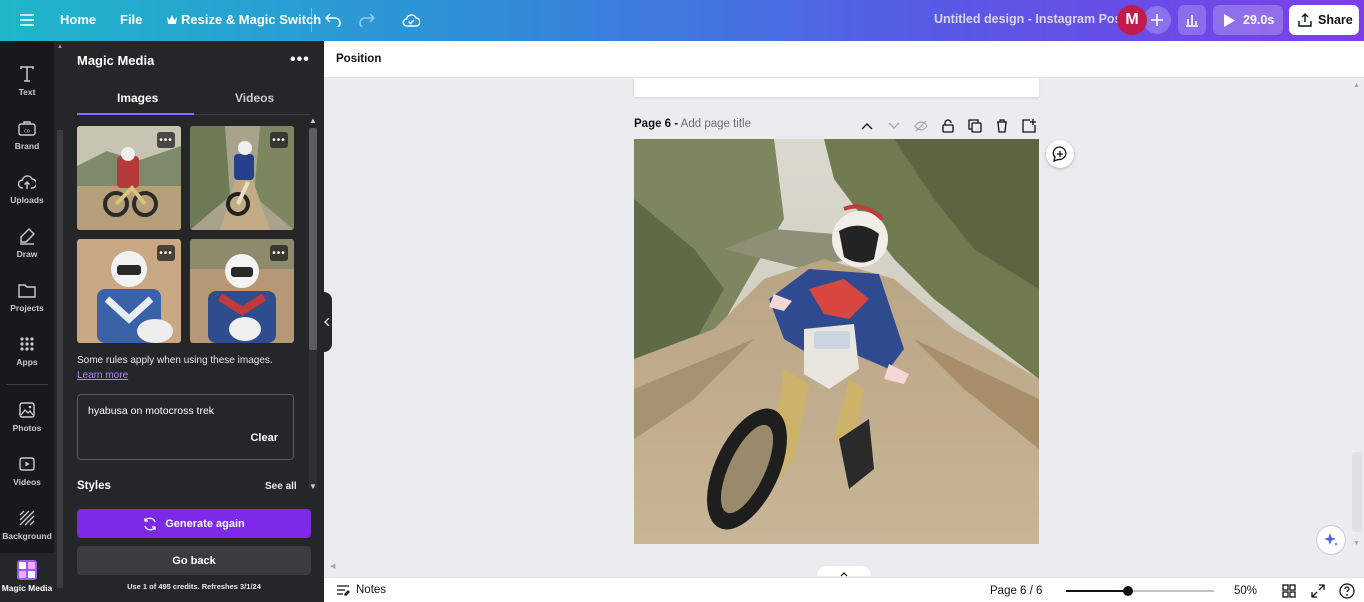  Describe the element at coordinates (367, 20) in the screenshot. I see `redo-icon` at that location.